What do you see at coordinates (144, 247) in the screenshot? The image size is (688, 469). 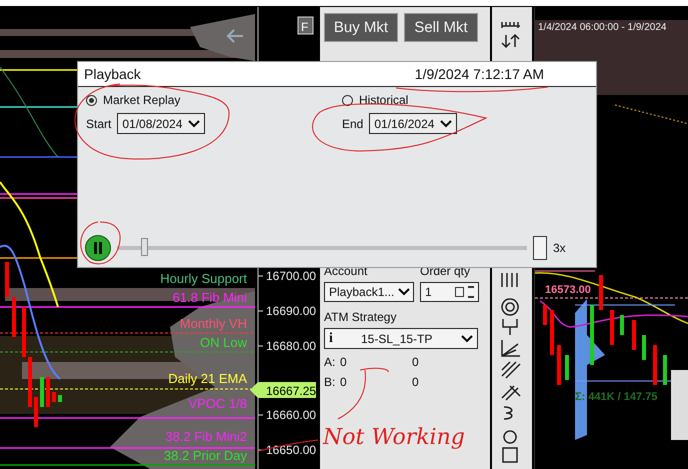 I see `slider-thumb` at bounding box center [144, 247].